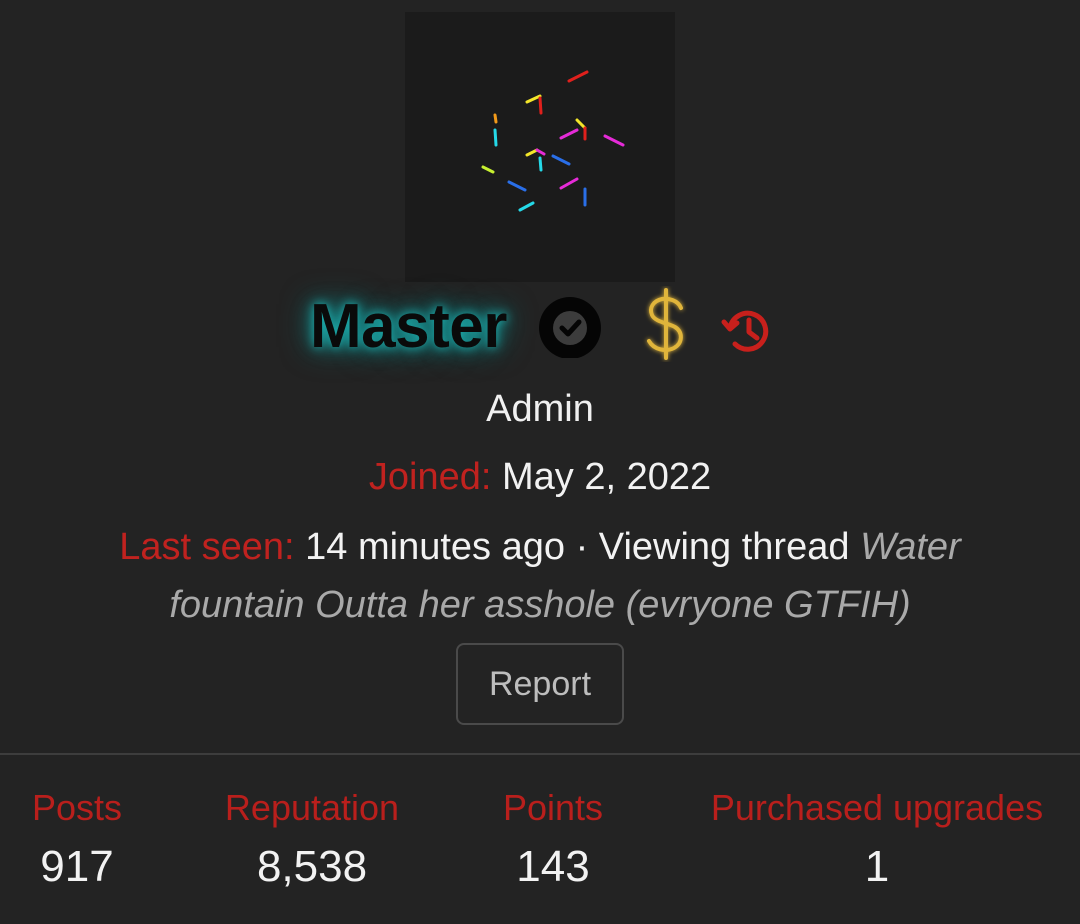 Image resolution: width=1080 pixels, height=924 pixels. What do you see at coordinates (606, 477) in the screenshot?
I see `joined-date: May 2, 2022` at bounding box center [606, 477].